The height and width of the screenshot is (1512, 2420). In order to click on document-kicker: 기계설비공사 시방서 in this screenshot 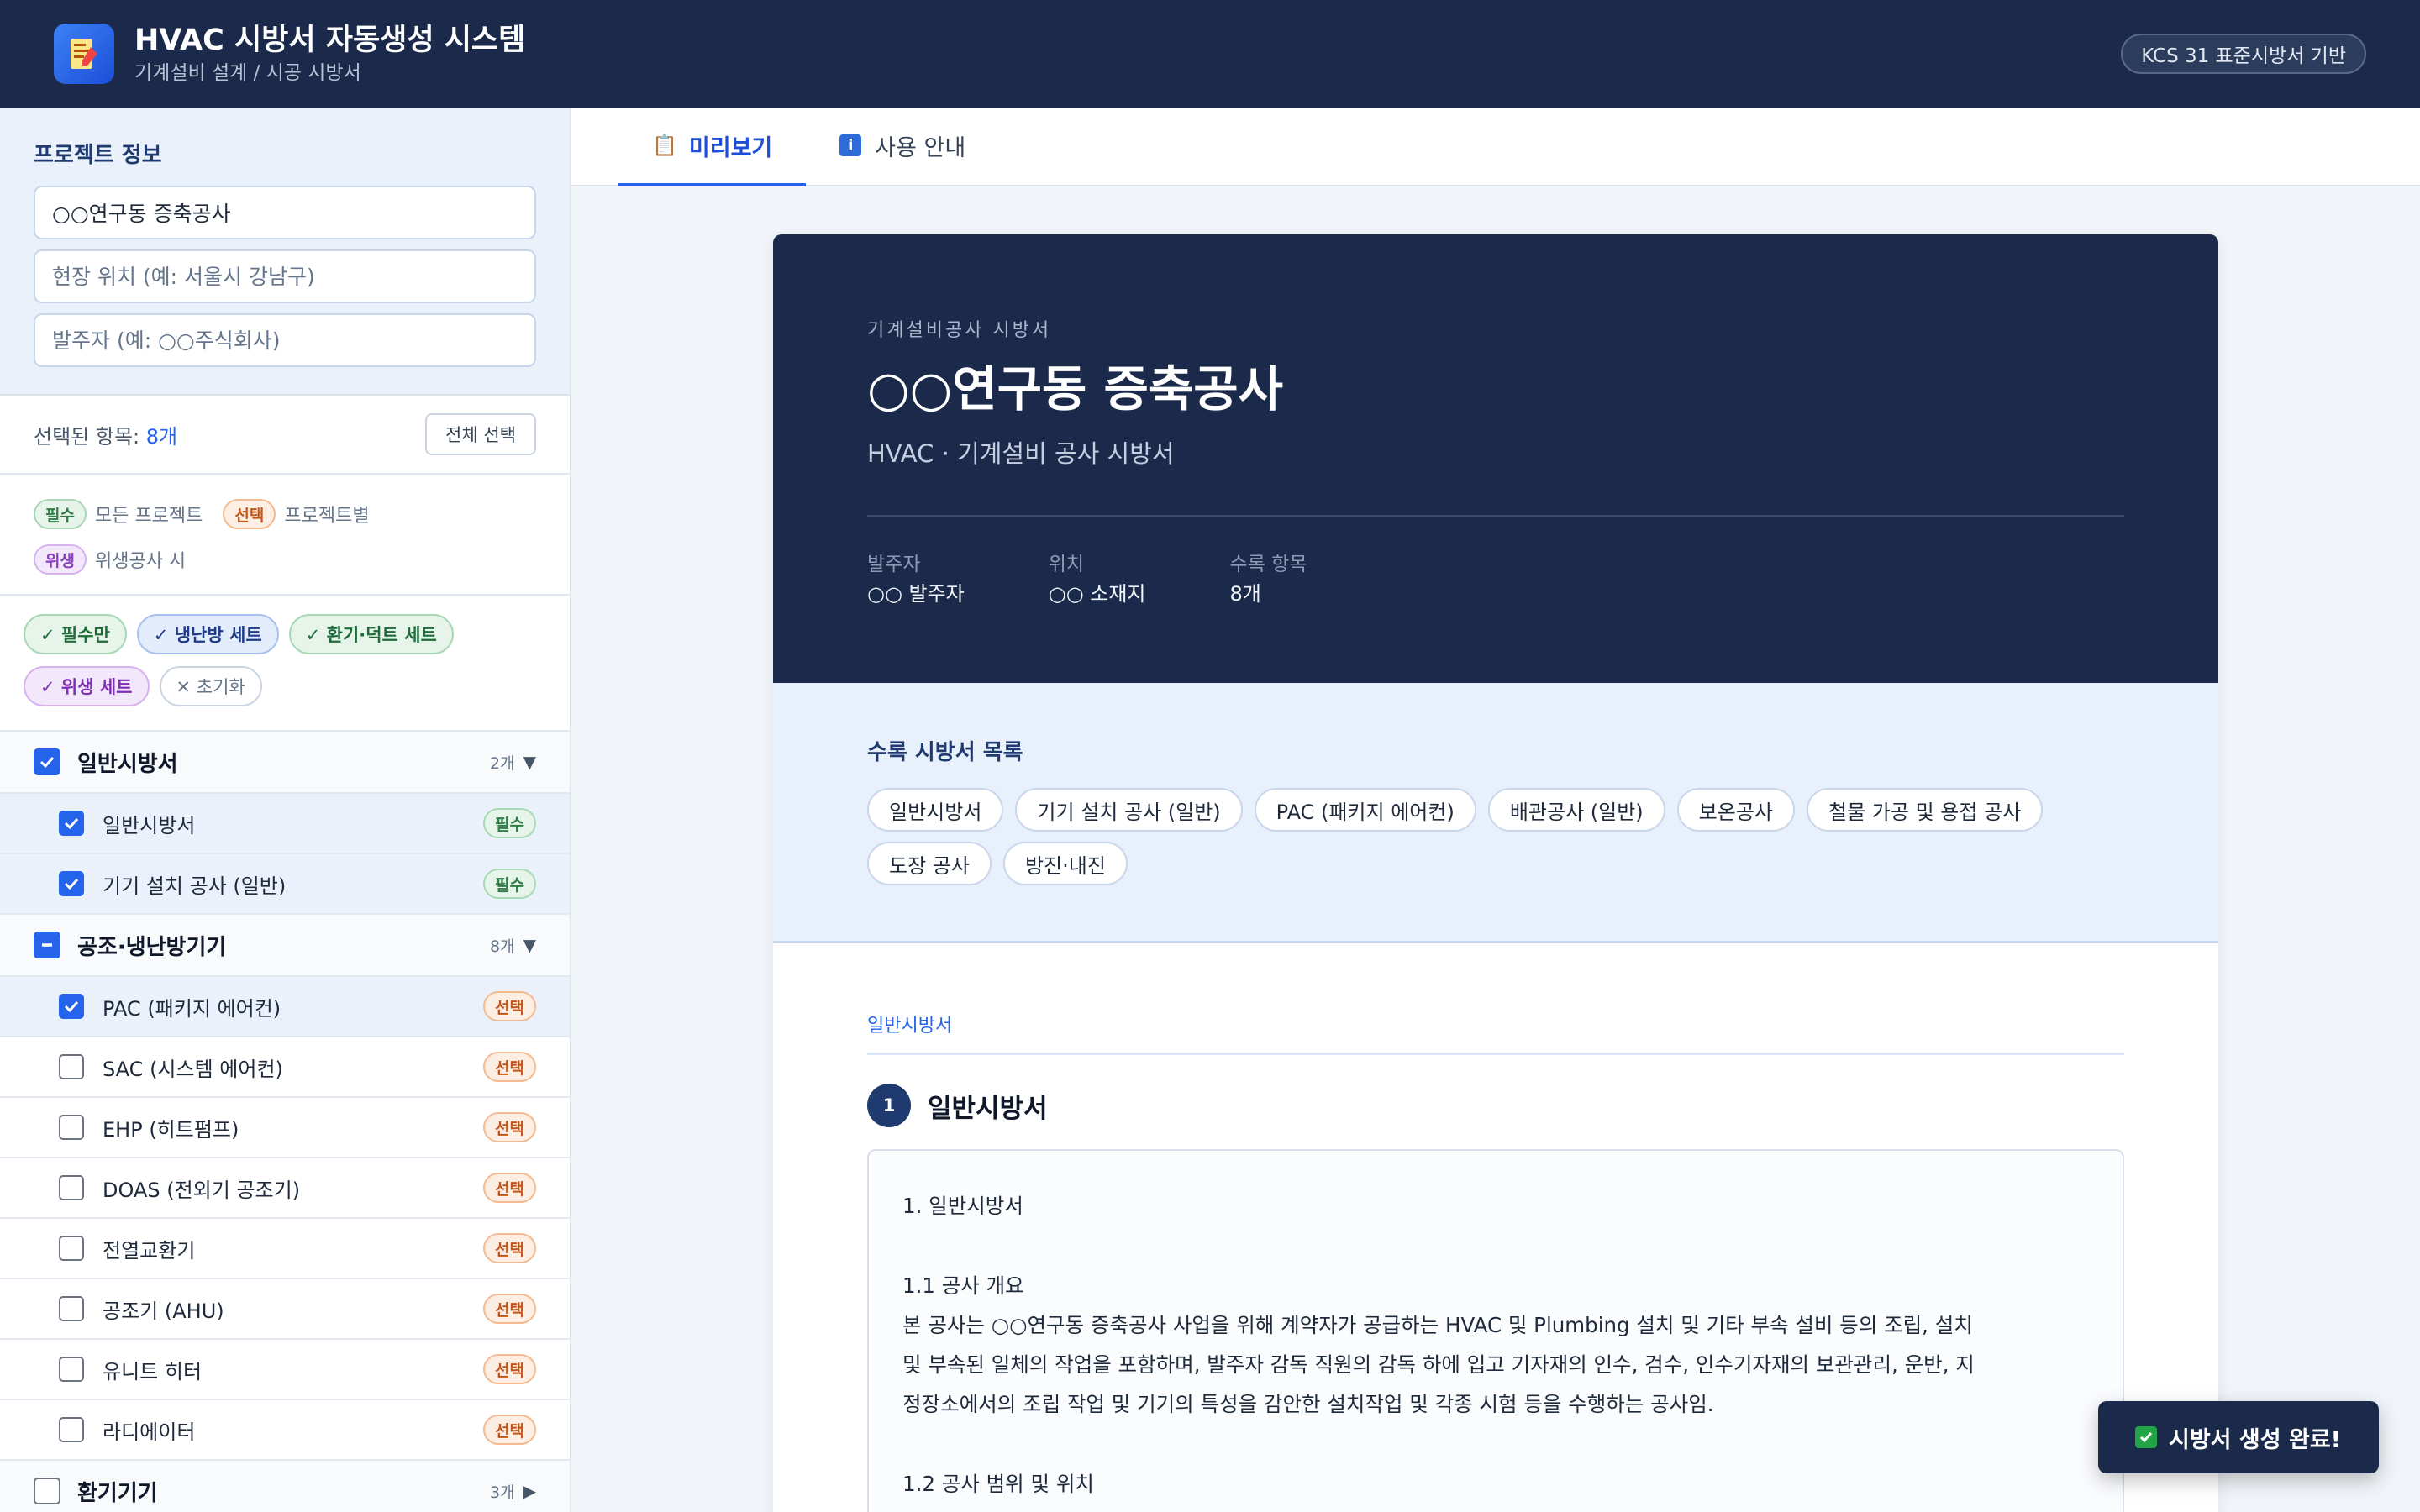, I will do `click(960, 330)`.